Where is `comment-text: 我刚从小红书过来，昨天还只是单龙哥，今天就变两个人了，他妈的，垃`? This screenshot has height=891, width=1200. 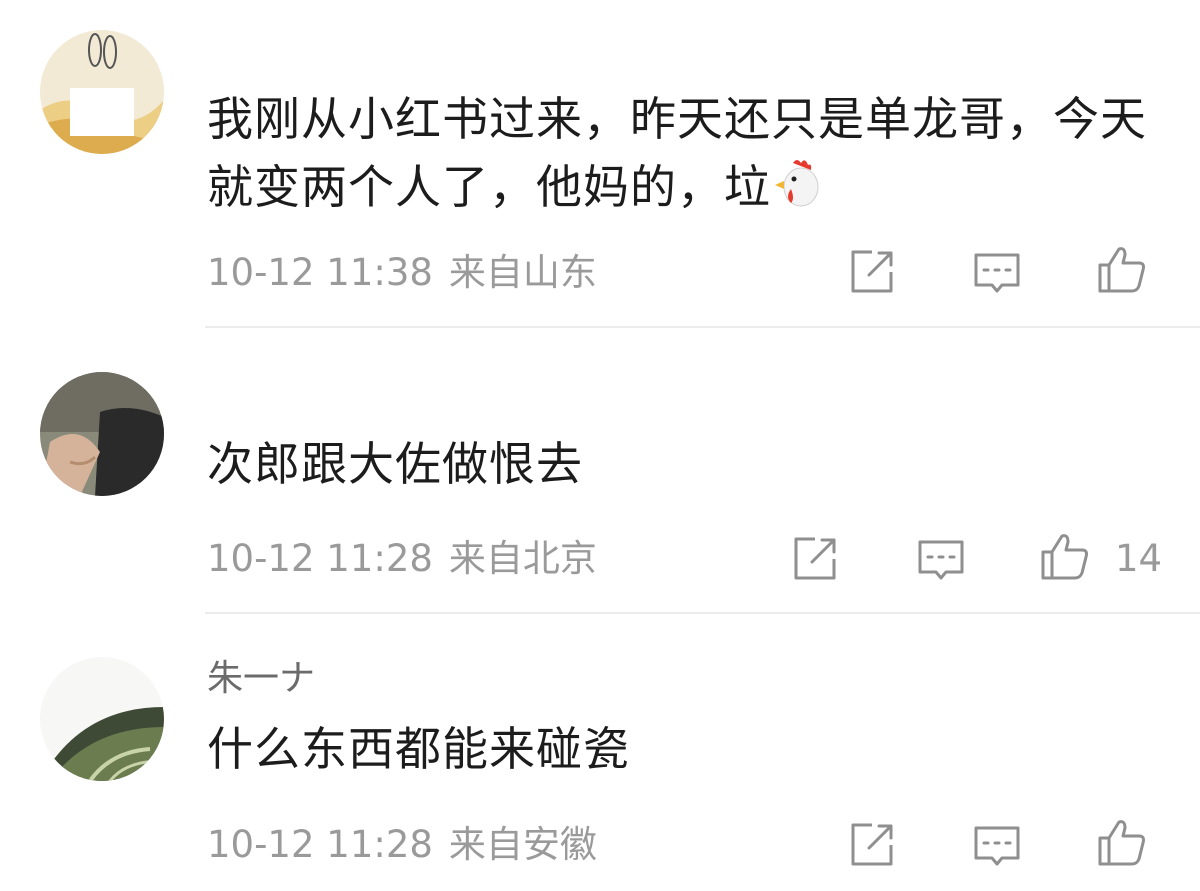
comment-text: 我刚从小红书过来，昨天还只是单龙哥，今天就变两个人了，他妈的，垃 is located at coordinates (677, 153).